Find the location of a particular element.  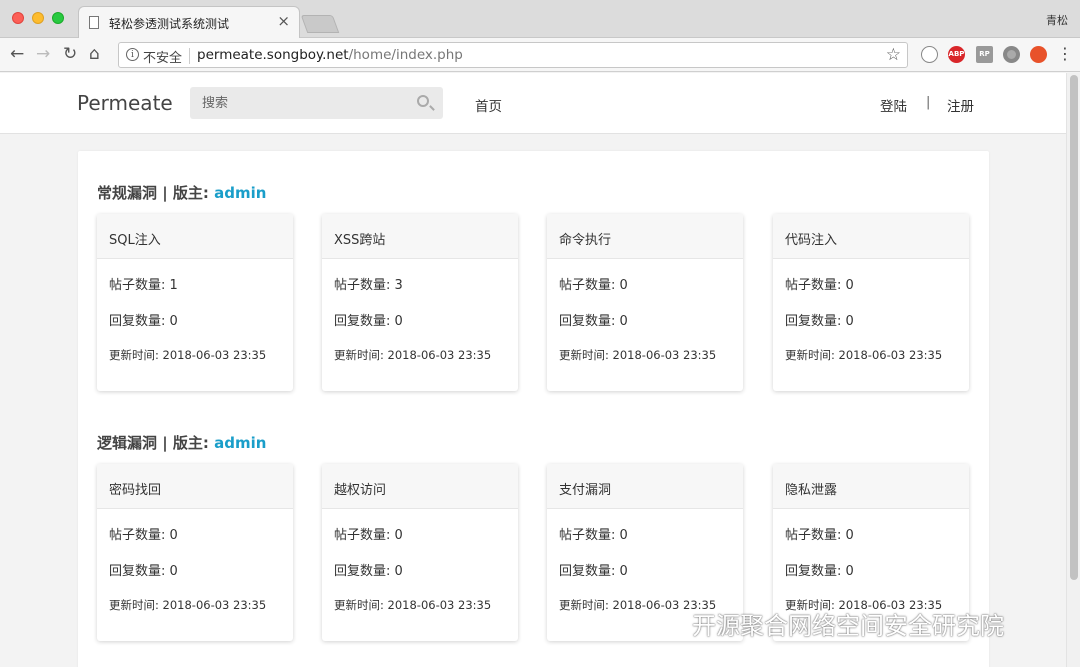

board-name: 越权访问 is located at coordinates (420, 486).